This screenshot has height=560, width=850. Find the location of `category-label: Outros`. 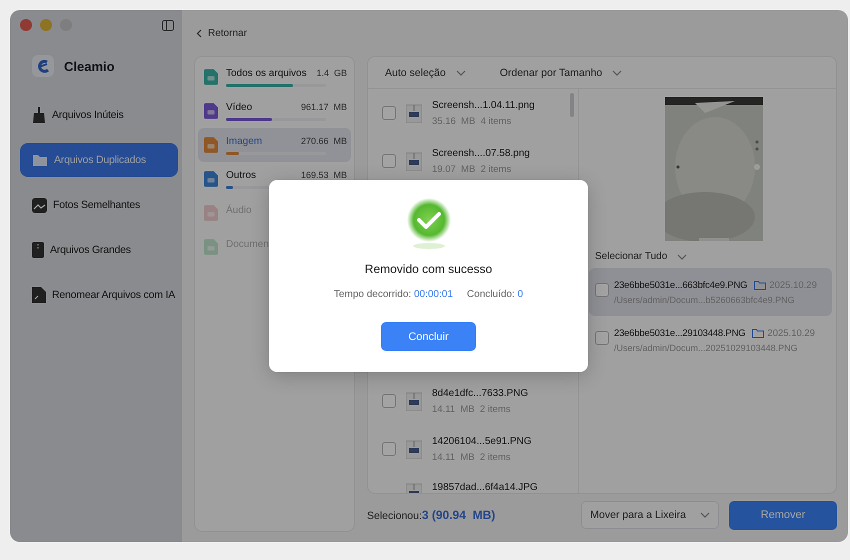

category-label: Outros is located at coordinates (241, 175).